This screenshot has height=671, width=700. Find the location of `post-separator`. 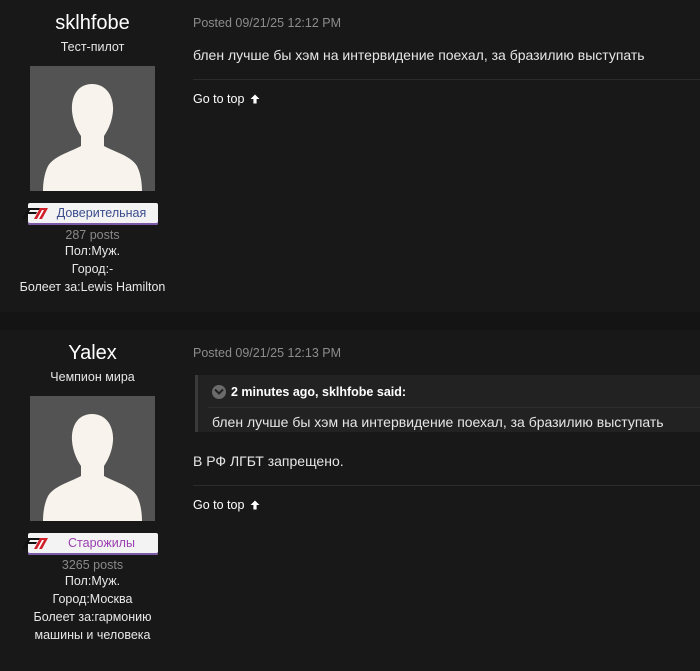

post-separator is located at coordinates (350, 321).